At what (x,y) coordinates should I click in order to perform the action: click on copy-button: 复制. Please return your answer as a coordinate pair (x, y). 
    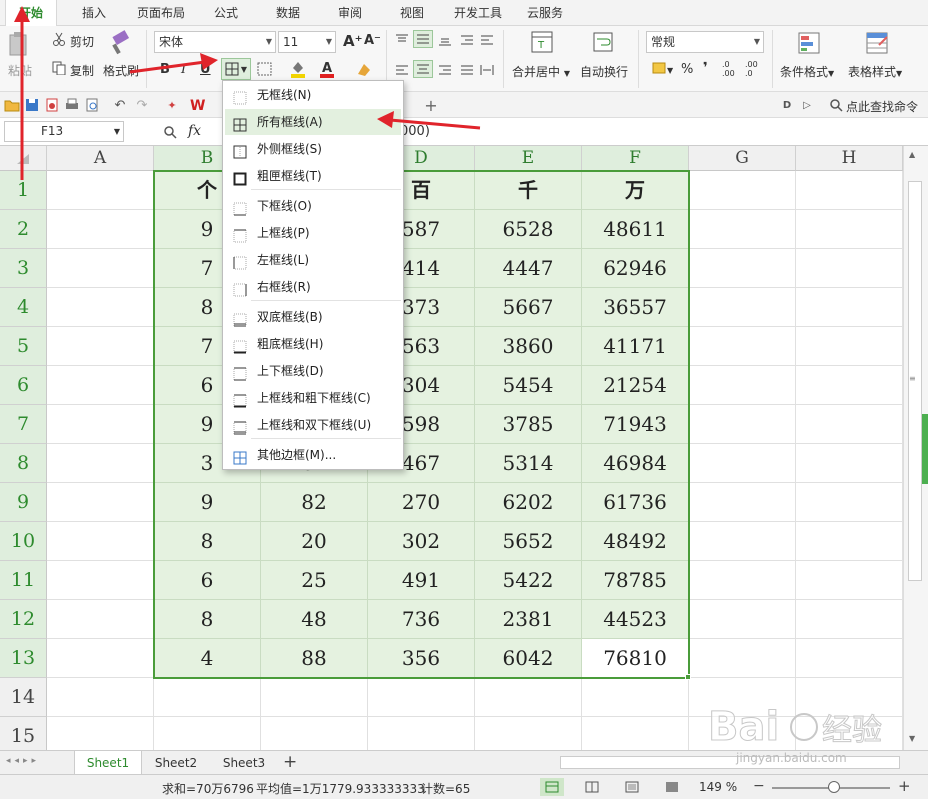
    Looking at the image, I should click on (82, 70).